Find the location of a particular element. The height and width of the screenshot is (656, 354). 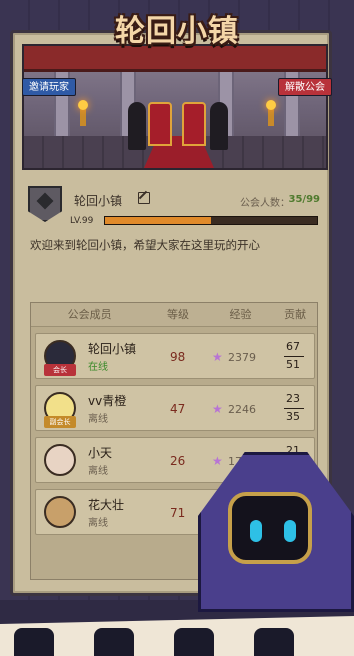

game-title: 轮回小镇 is located at coordinates (177, 31).